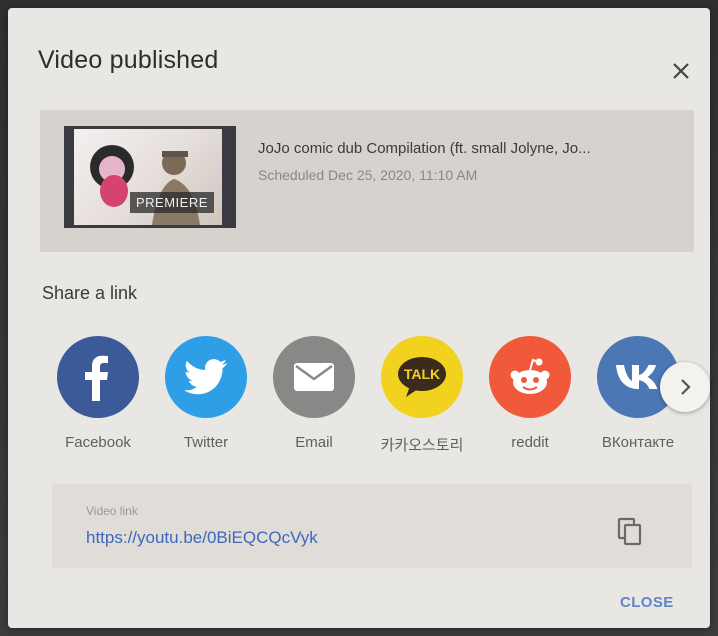 The image size is (718, 636). I want to click on share-kakaostory: TALK 카카오스토리, so click(422, 395).